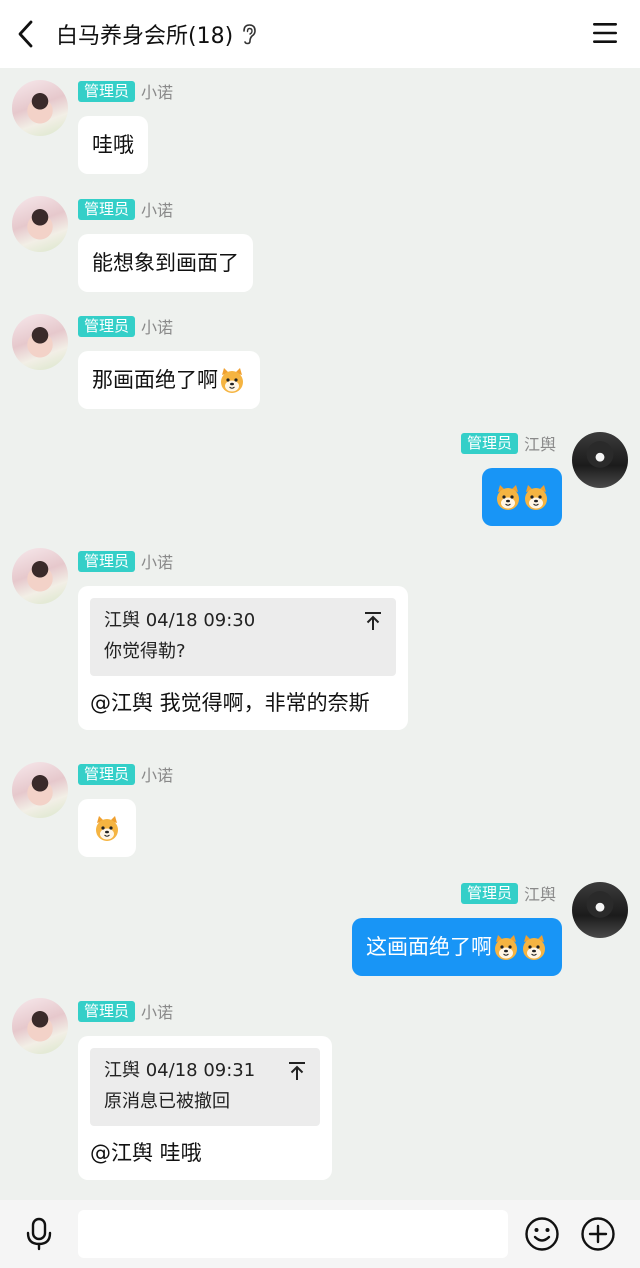 This screenshot has width=640, height=1268. I want to click on ear-icon, so click(249, 34).